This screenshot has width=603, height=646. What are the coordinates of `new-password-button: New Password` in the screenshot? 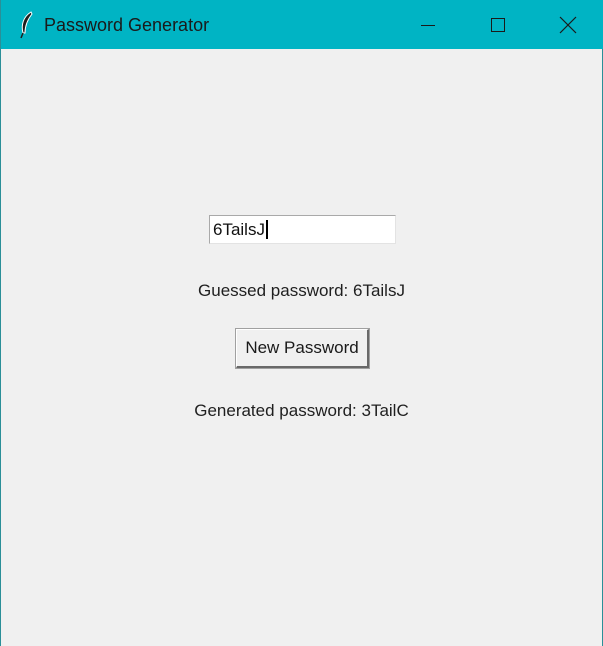 It's located at (302, 348).